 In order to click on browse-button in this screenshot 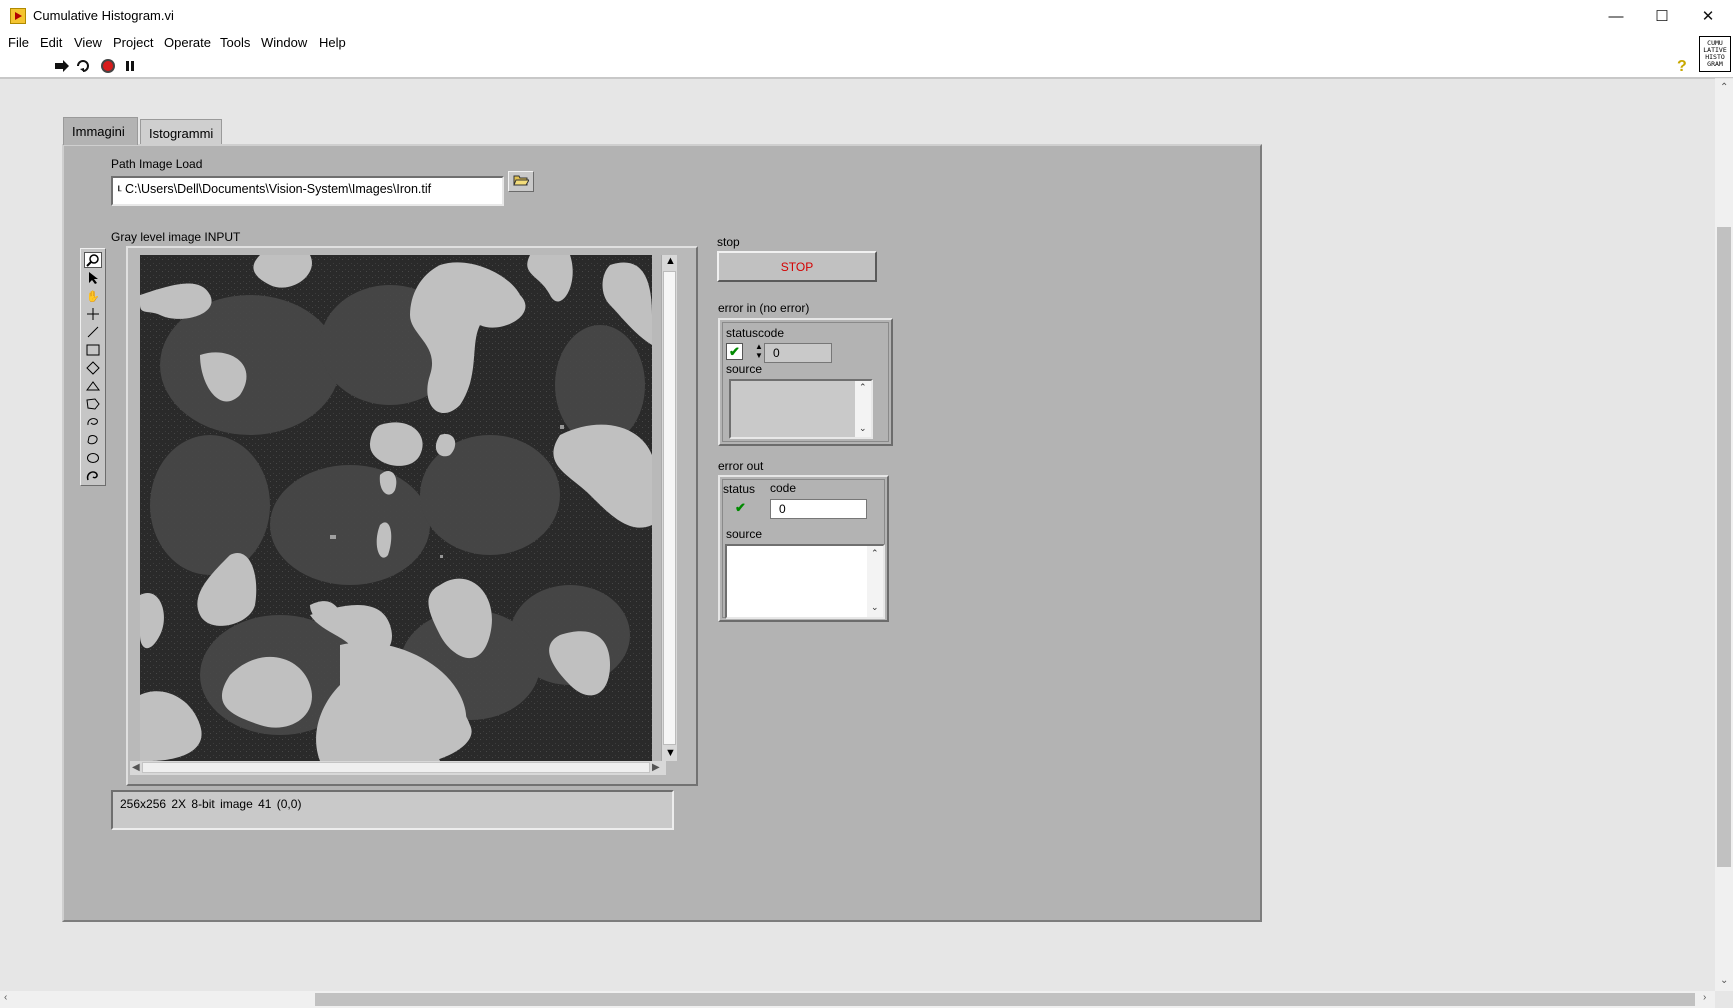, I will do `click(521, 181)`.